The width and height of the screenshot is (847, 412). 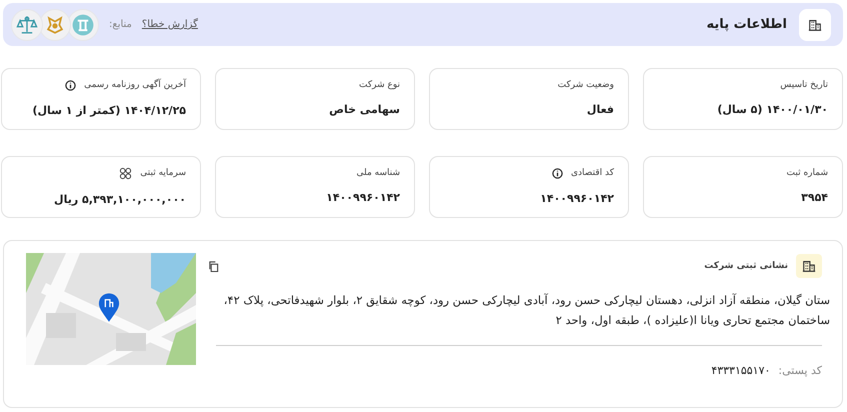 What do you see at coordinates (746, 24) in the screenshot?
I see `section-title: اطلاعات پایه` at bounding box center [746, 24].